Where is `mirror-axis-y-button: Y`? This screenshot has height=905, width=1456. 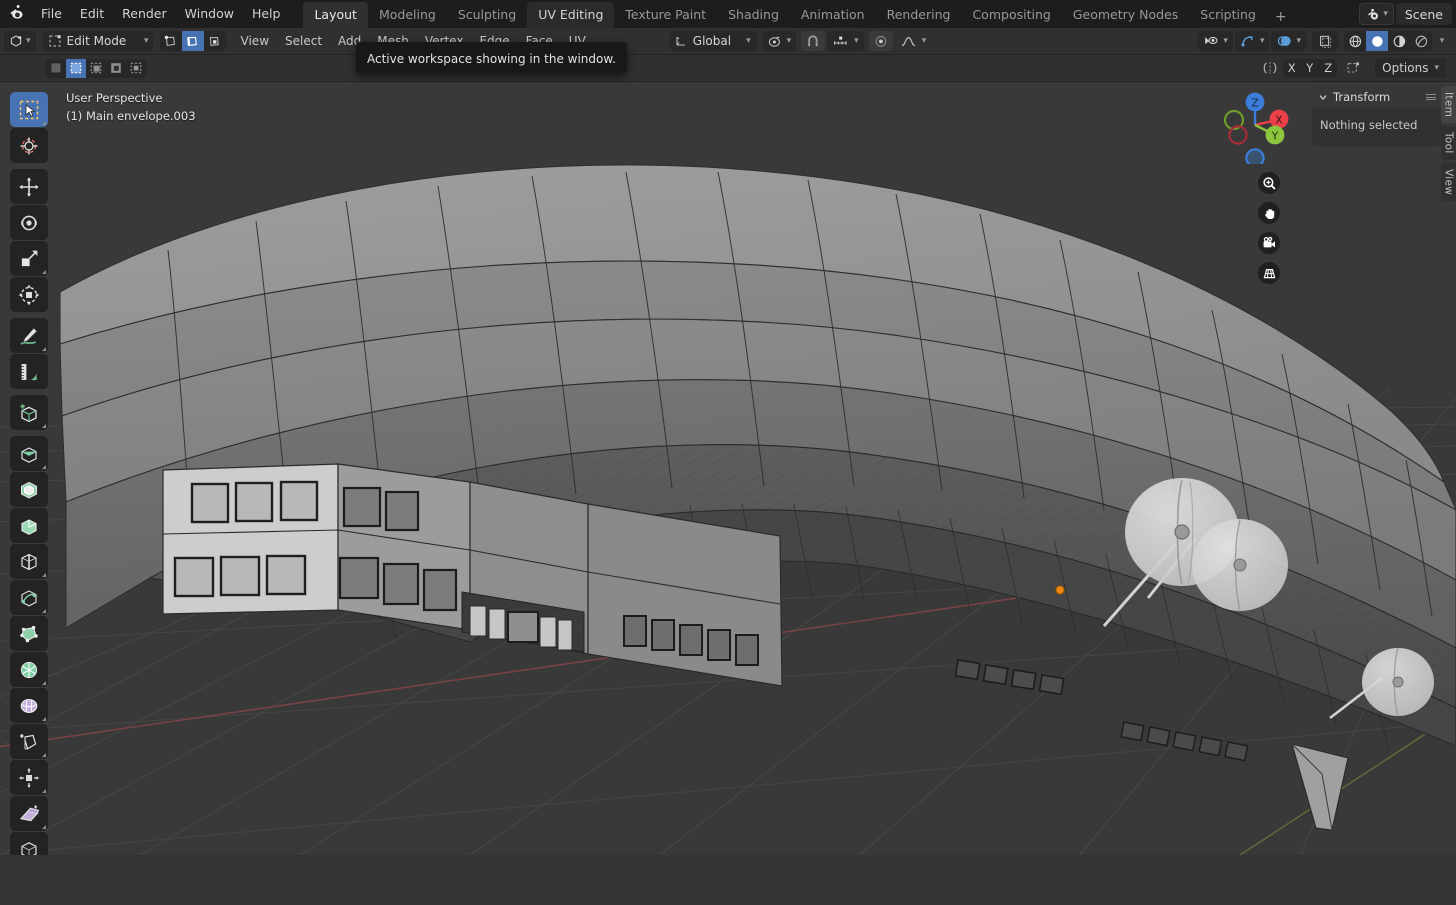
mirror-axis-y-button: Y is located at coordinates (1310, 68).